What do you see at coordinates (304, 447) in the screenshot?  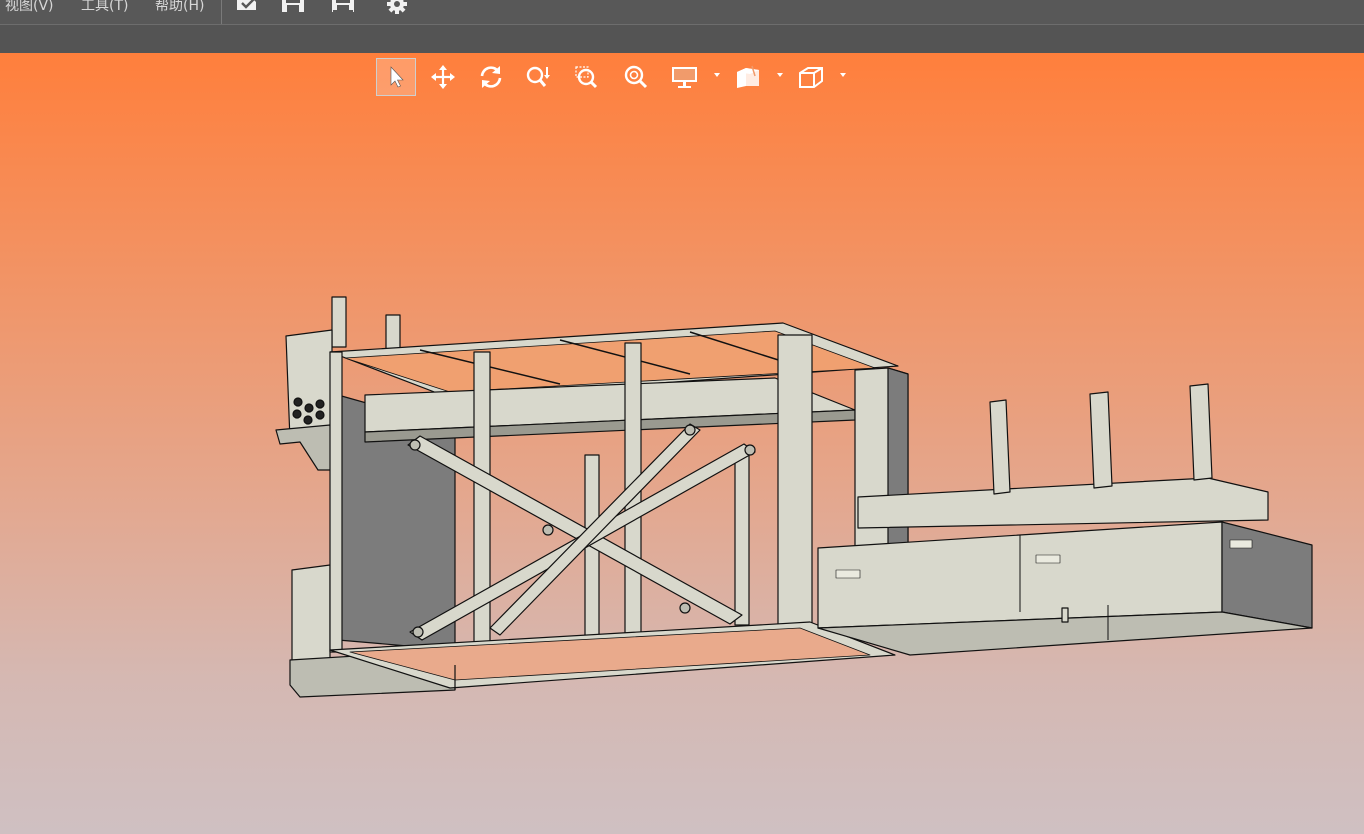 I see `bracket` at bounding box center [304, 447].